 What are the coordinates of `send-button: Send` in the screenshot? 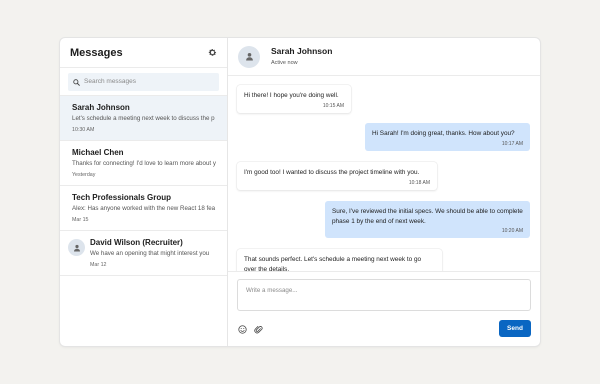 It's located at (515, 328).